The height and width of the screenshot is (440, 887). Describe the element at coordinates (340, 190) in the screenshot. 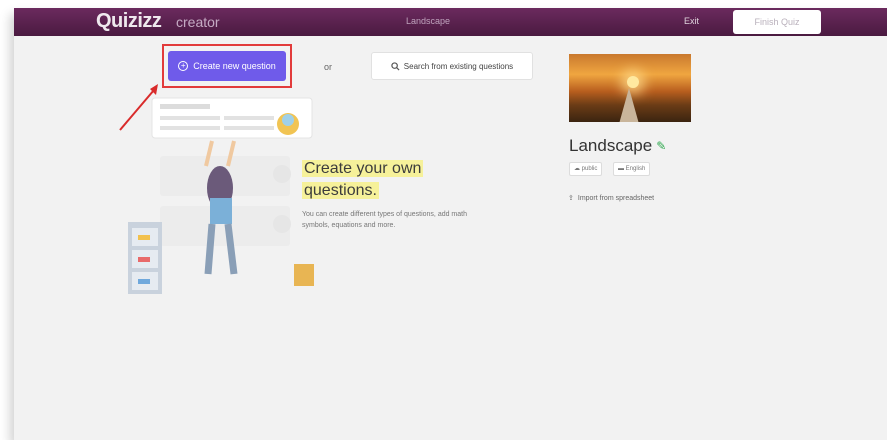

I see `promo-title-line-2: questions.` at that location.